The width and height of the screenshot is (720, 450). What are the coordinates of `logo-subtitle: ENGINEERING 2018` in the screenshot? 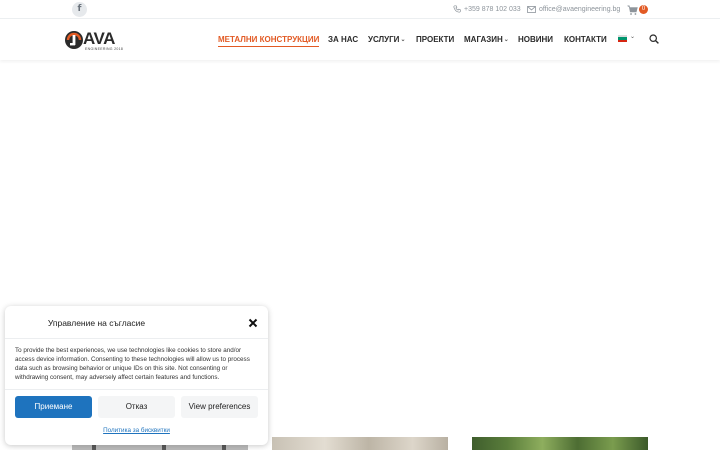 It's located at (104, 49).